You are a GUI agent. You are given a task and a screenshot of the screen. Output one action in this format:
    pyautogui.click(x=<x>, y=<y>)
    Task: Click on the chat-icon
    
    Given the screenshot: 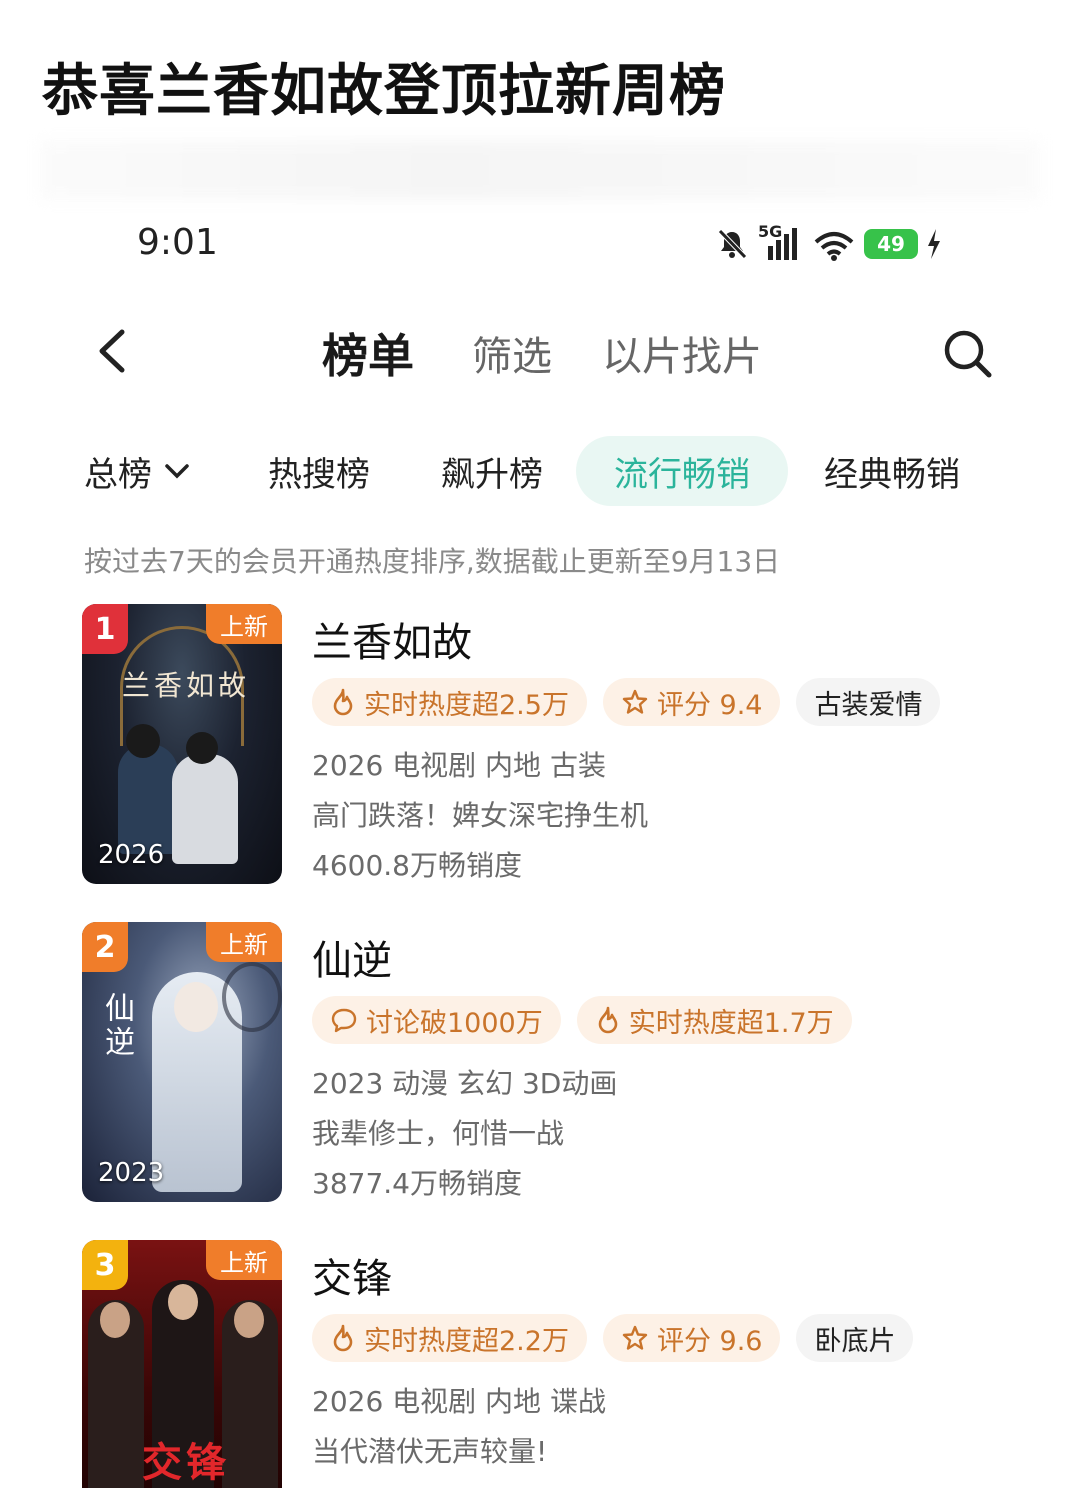 What is the action you would take?
    pyautogui.click(x=344, y=1020)
    